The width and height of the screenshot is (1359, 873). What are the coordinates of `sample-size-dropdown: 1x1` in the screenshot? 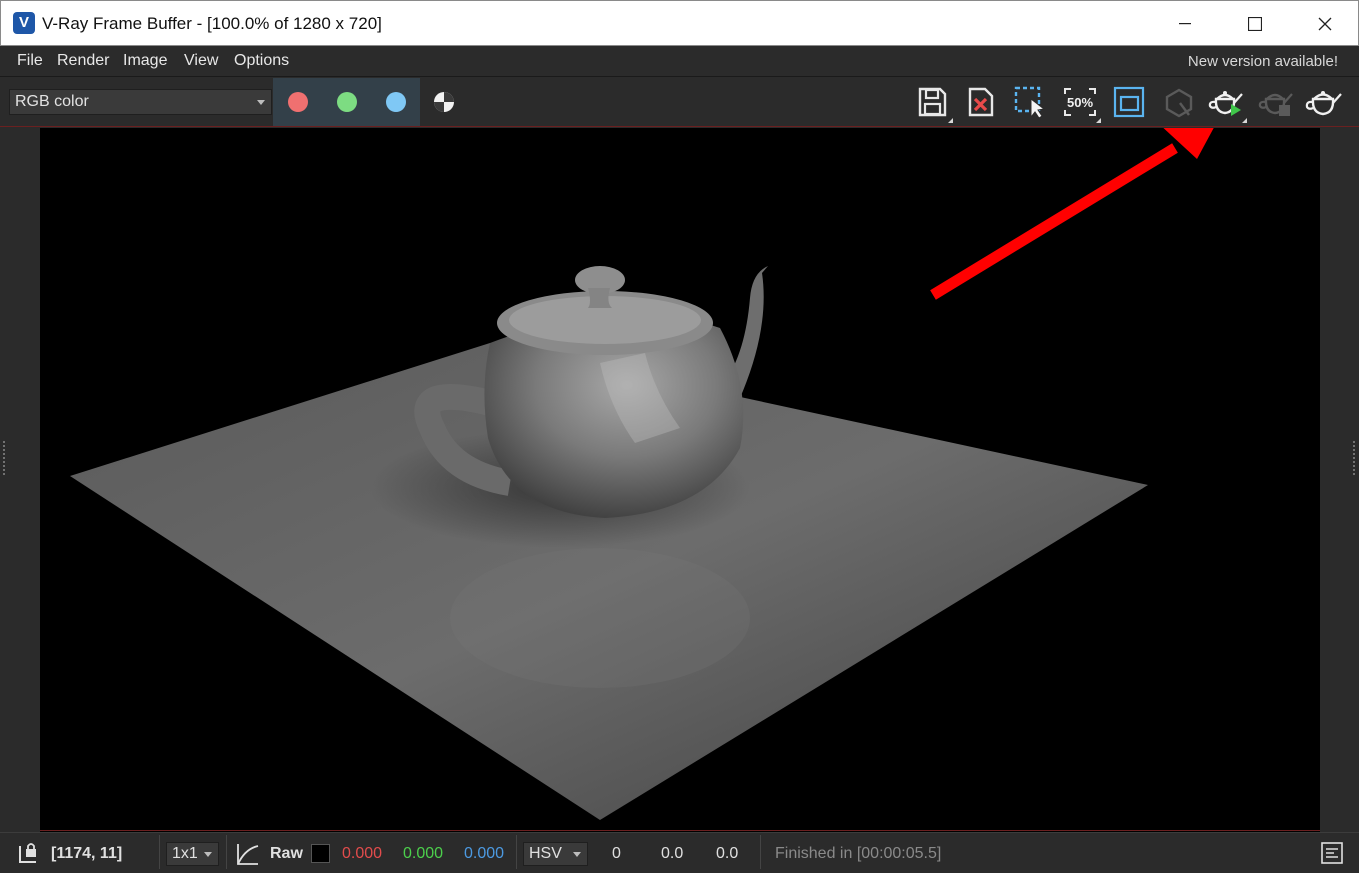 It's located at (192, 854).